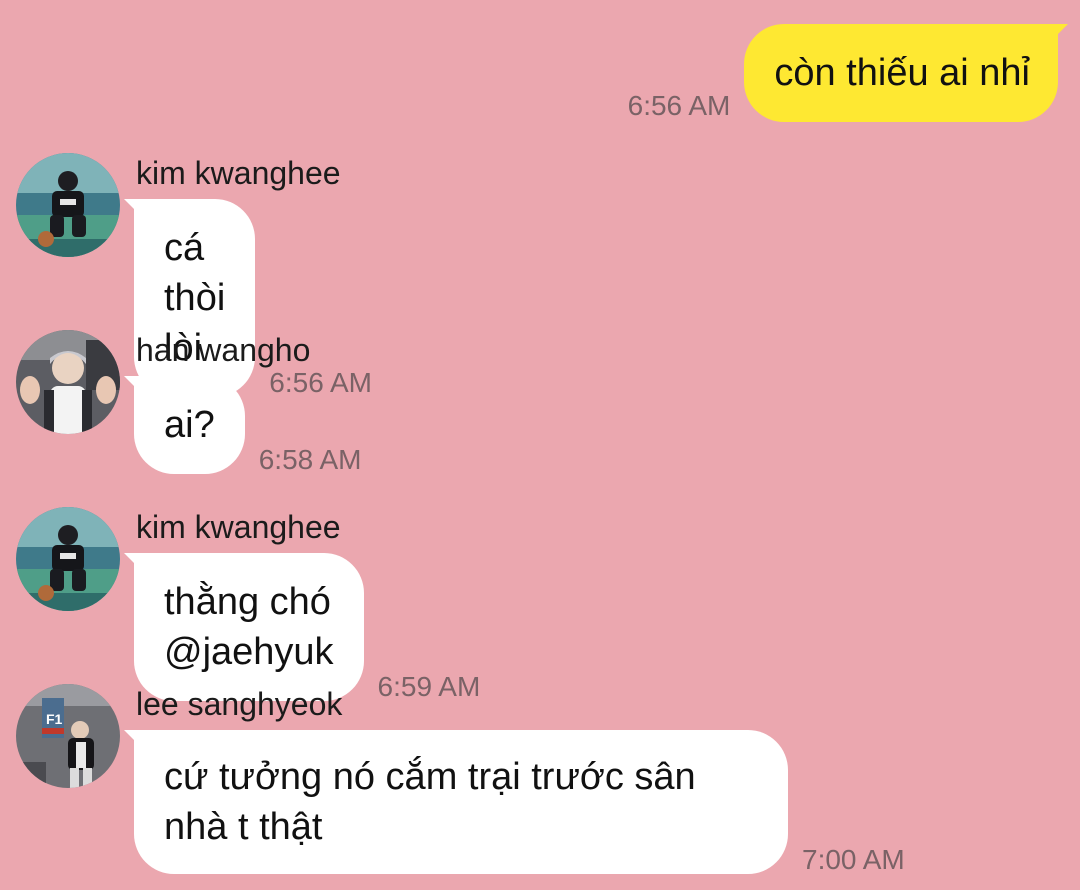 This screenshot has height=890, width=1080. I want to click on avatar-lee-sanghyeok: F1, so click(68, 736).